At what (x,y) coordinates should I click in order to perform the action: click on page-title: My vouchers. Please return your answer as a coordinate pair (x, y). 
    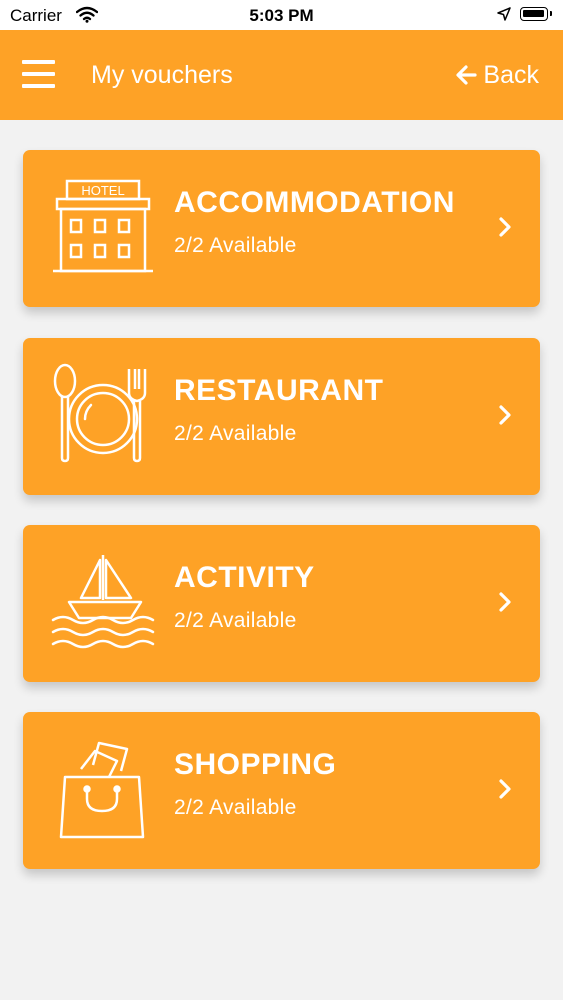
    Looking at the image, I should click on (162, 75).